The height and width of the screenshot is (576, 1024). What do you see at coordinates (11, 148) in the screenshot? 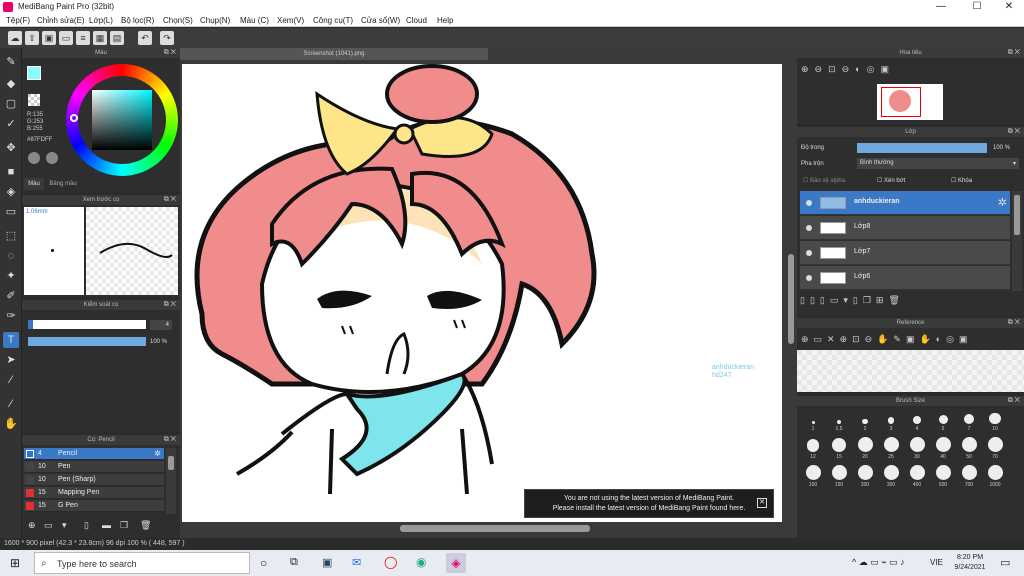
I see `move-tool-icon: ✥` at bounding box center [11, 148].